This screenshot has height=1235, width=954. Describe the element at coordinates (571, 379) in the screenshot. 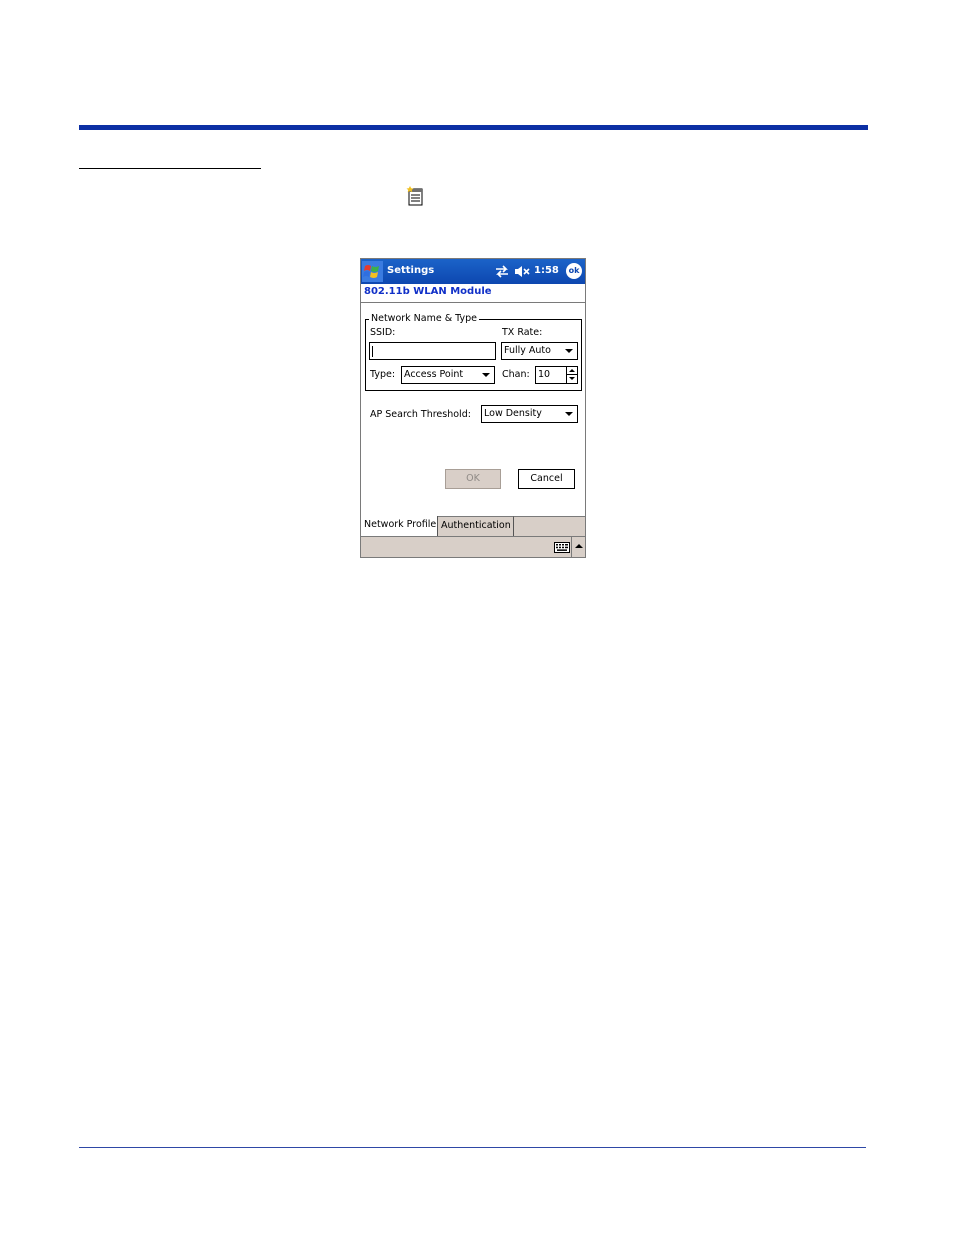

I see `spin-down-icon` at that location.